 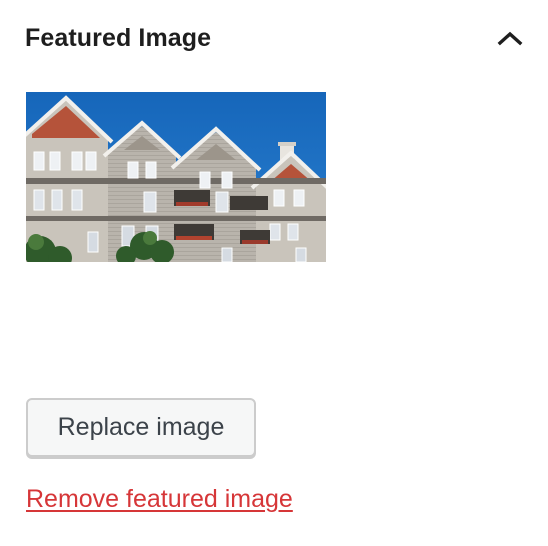 I want to click on panel-header-toggle: Featured Image, so click(x=274, y=38).